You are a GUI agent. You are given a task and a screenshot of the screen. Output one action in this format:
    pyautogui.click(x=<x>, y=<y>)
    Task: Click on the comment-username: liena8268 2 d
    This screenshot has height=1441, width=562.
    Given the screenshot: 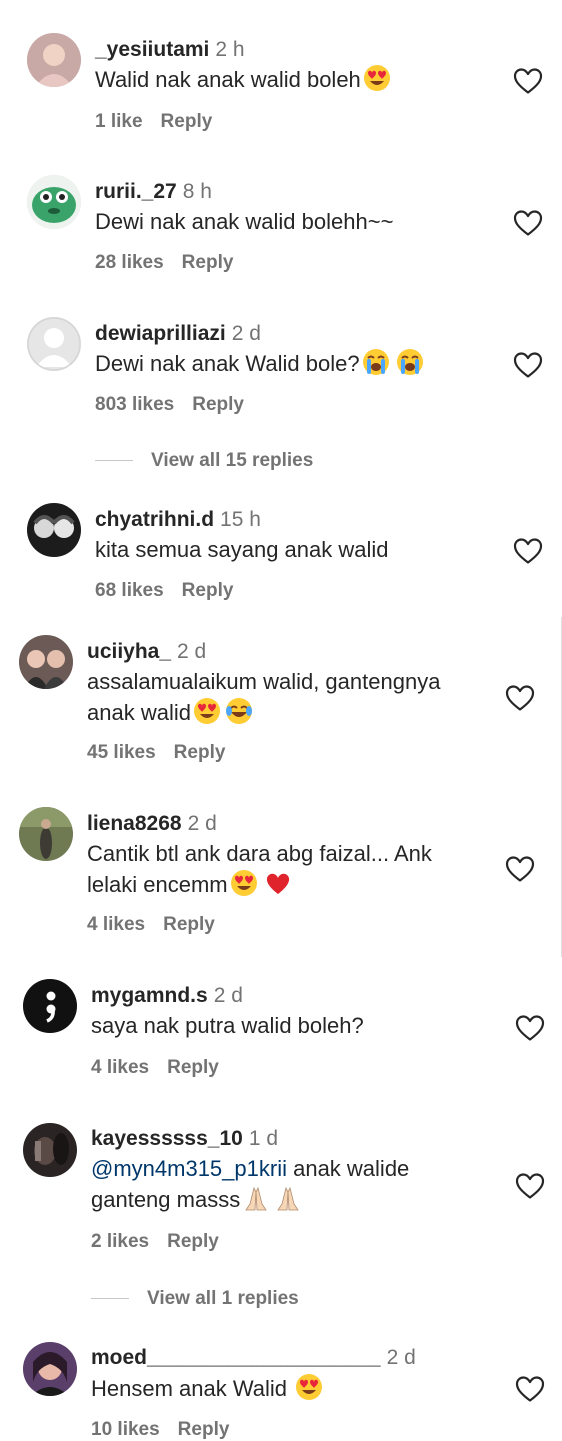 What is the action you would take?
    pyautogui.click(x=152, y=824)
    